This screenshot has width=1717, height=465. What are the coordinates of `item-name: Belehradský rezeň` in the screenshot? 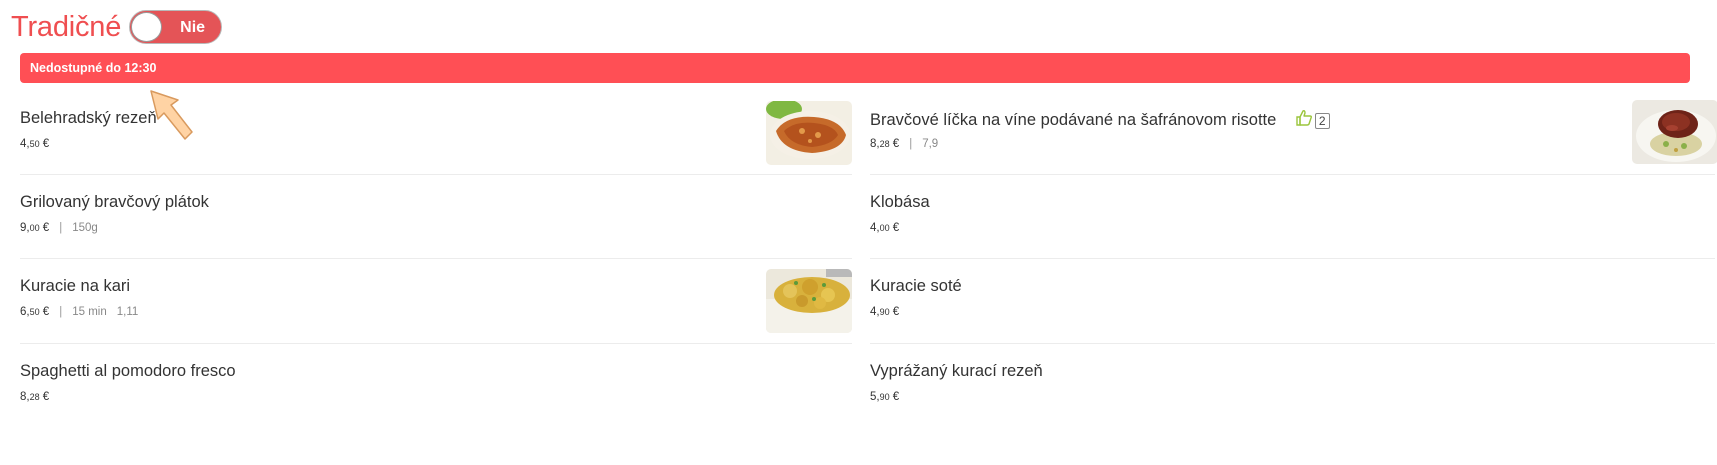 It's located at (88, 118).